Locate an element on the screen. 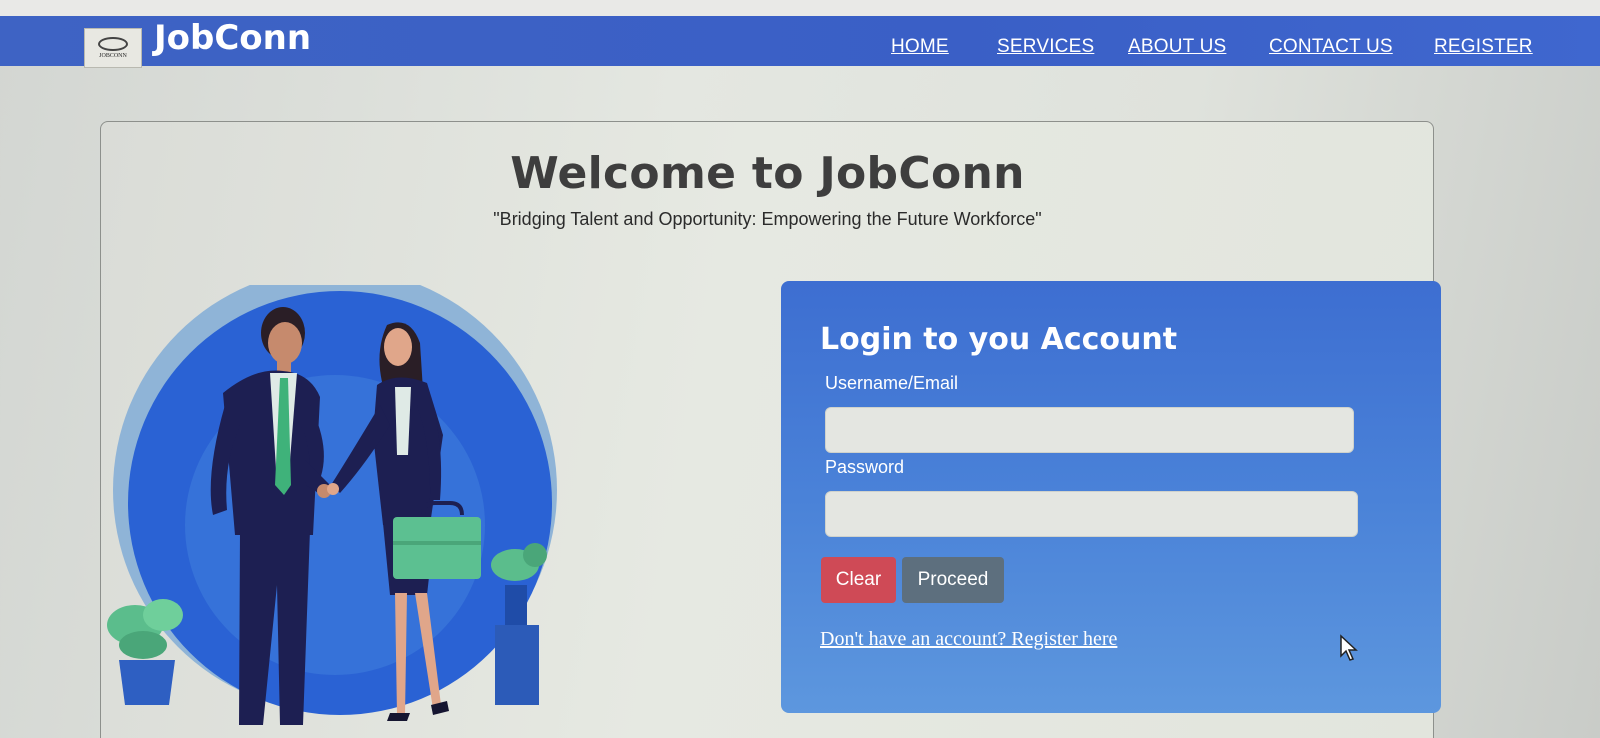  proceed-button: Proceed is located at coordinates (953, 580).